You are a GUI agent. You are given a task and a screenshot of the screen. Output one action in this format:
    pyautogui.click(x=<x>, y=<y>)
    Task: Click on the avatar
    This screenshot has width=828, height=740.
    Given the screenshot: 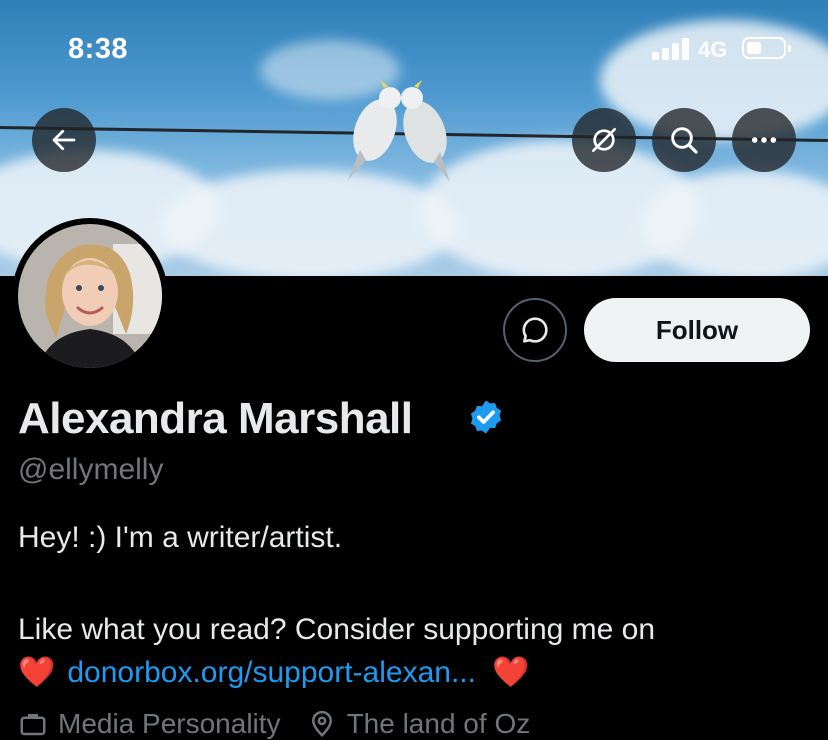 What is the action you would take?
    pyautogui.click(x=90, y=296)
    